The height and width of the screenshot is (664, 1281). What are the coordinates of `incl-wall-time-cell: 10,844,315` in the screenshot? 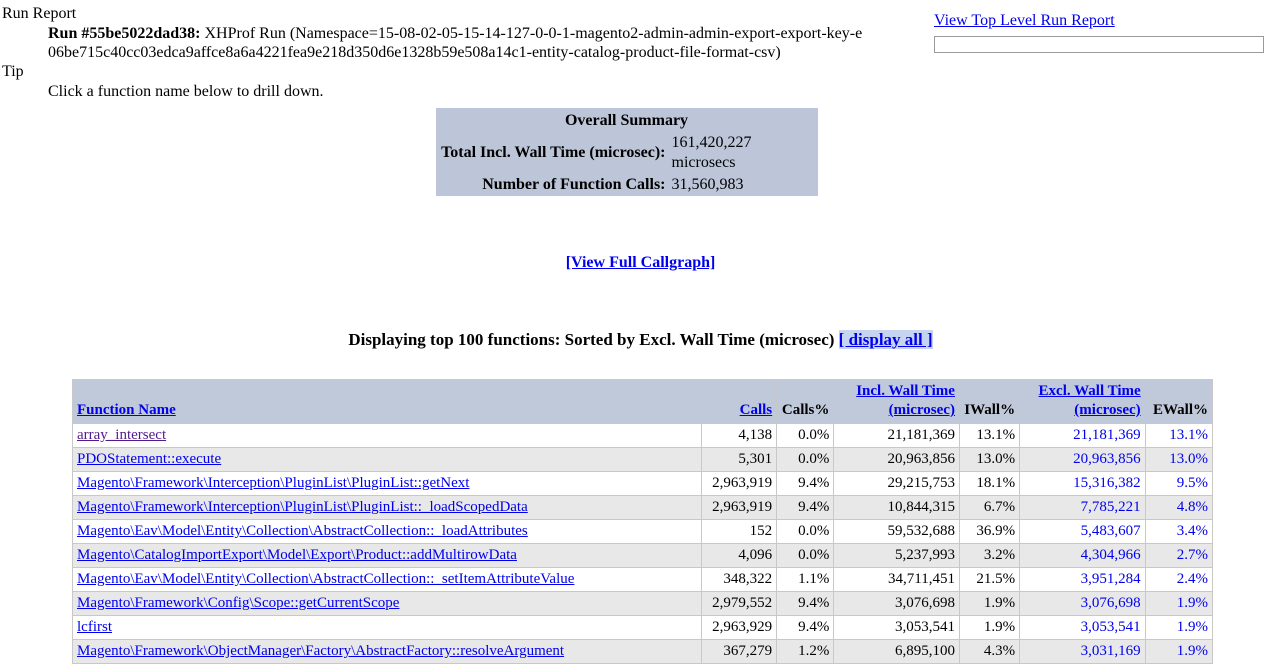 It's located at (896, 507).